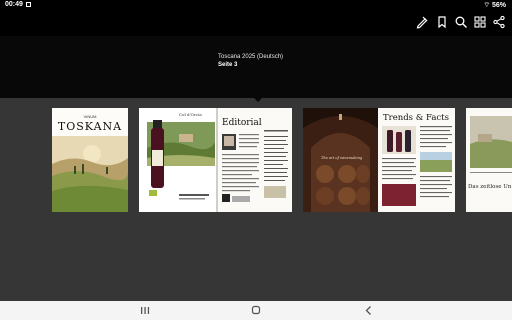 Image resolution: width=512 pixels, height=320 pixels. I want to click on trends-page: Trends & Facts, so click(416, 160).